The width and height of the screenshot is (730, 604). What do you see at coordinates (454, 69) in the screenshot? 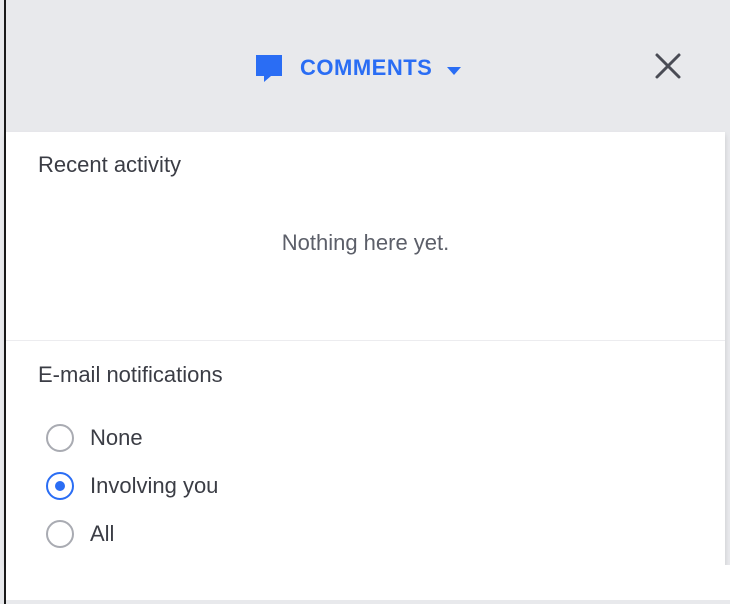
I see `caret-down-icon` at bounding box center [454, 69].